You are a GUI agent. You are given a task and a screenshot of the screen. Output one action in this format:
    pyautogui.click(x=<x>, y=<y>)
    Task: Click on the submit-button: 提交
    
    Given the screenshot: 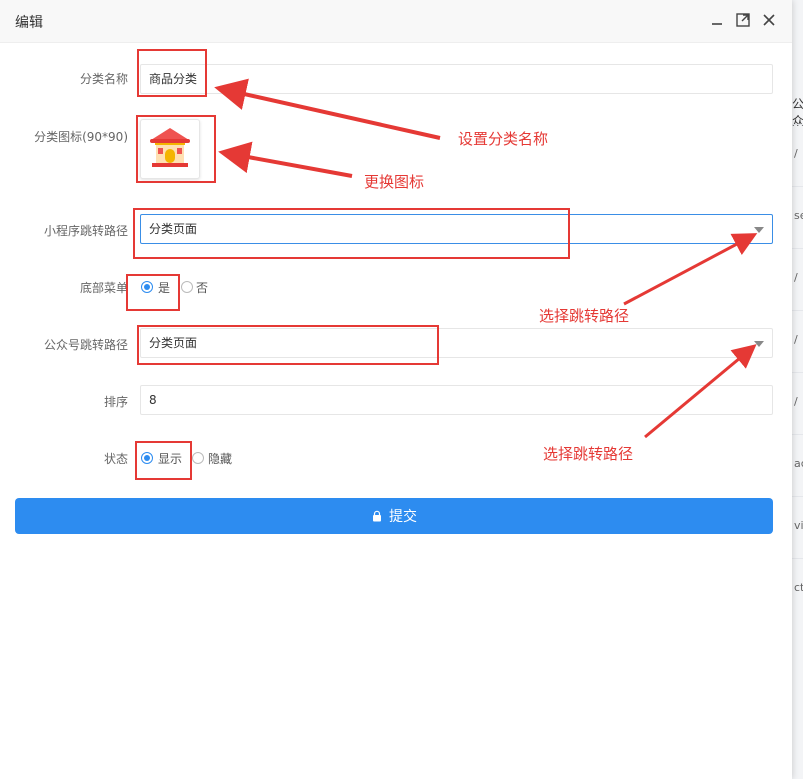 What is the action you would take?
    pyautogui.click(x=394, y=516)
    